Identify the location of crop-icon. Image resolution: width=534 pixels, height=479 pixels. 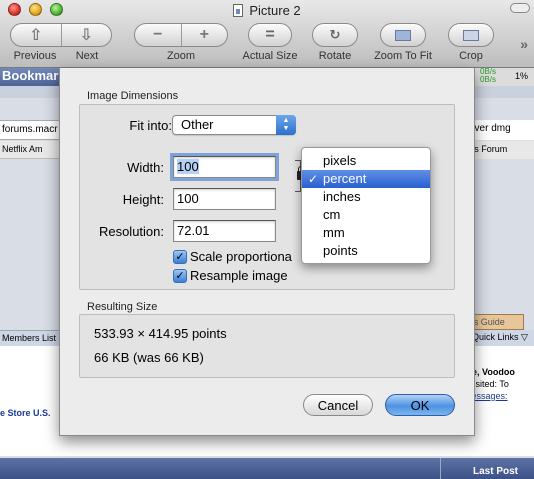
(471, 35).